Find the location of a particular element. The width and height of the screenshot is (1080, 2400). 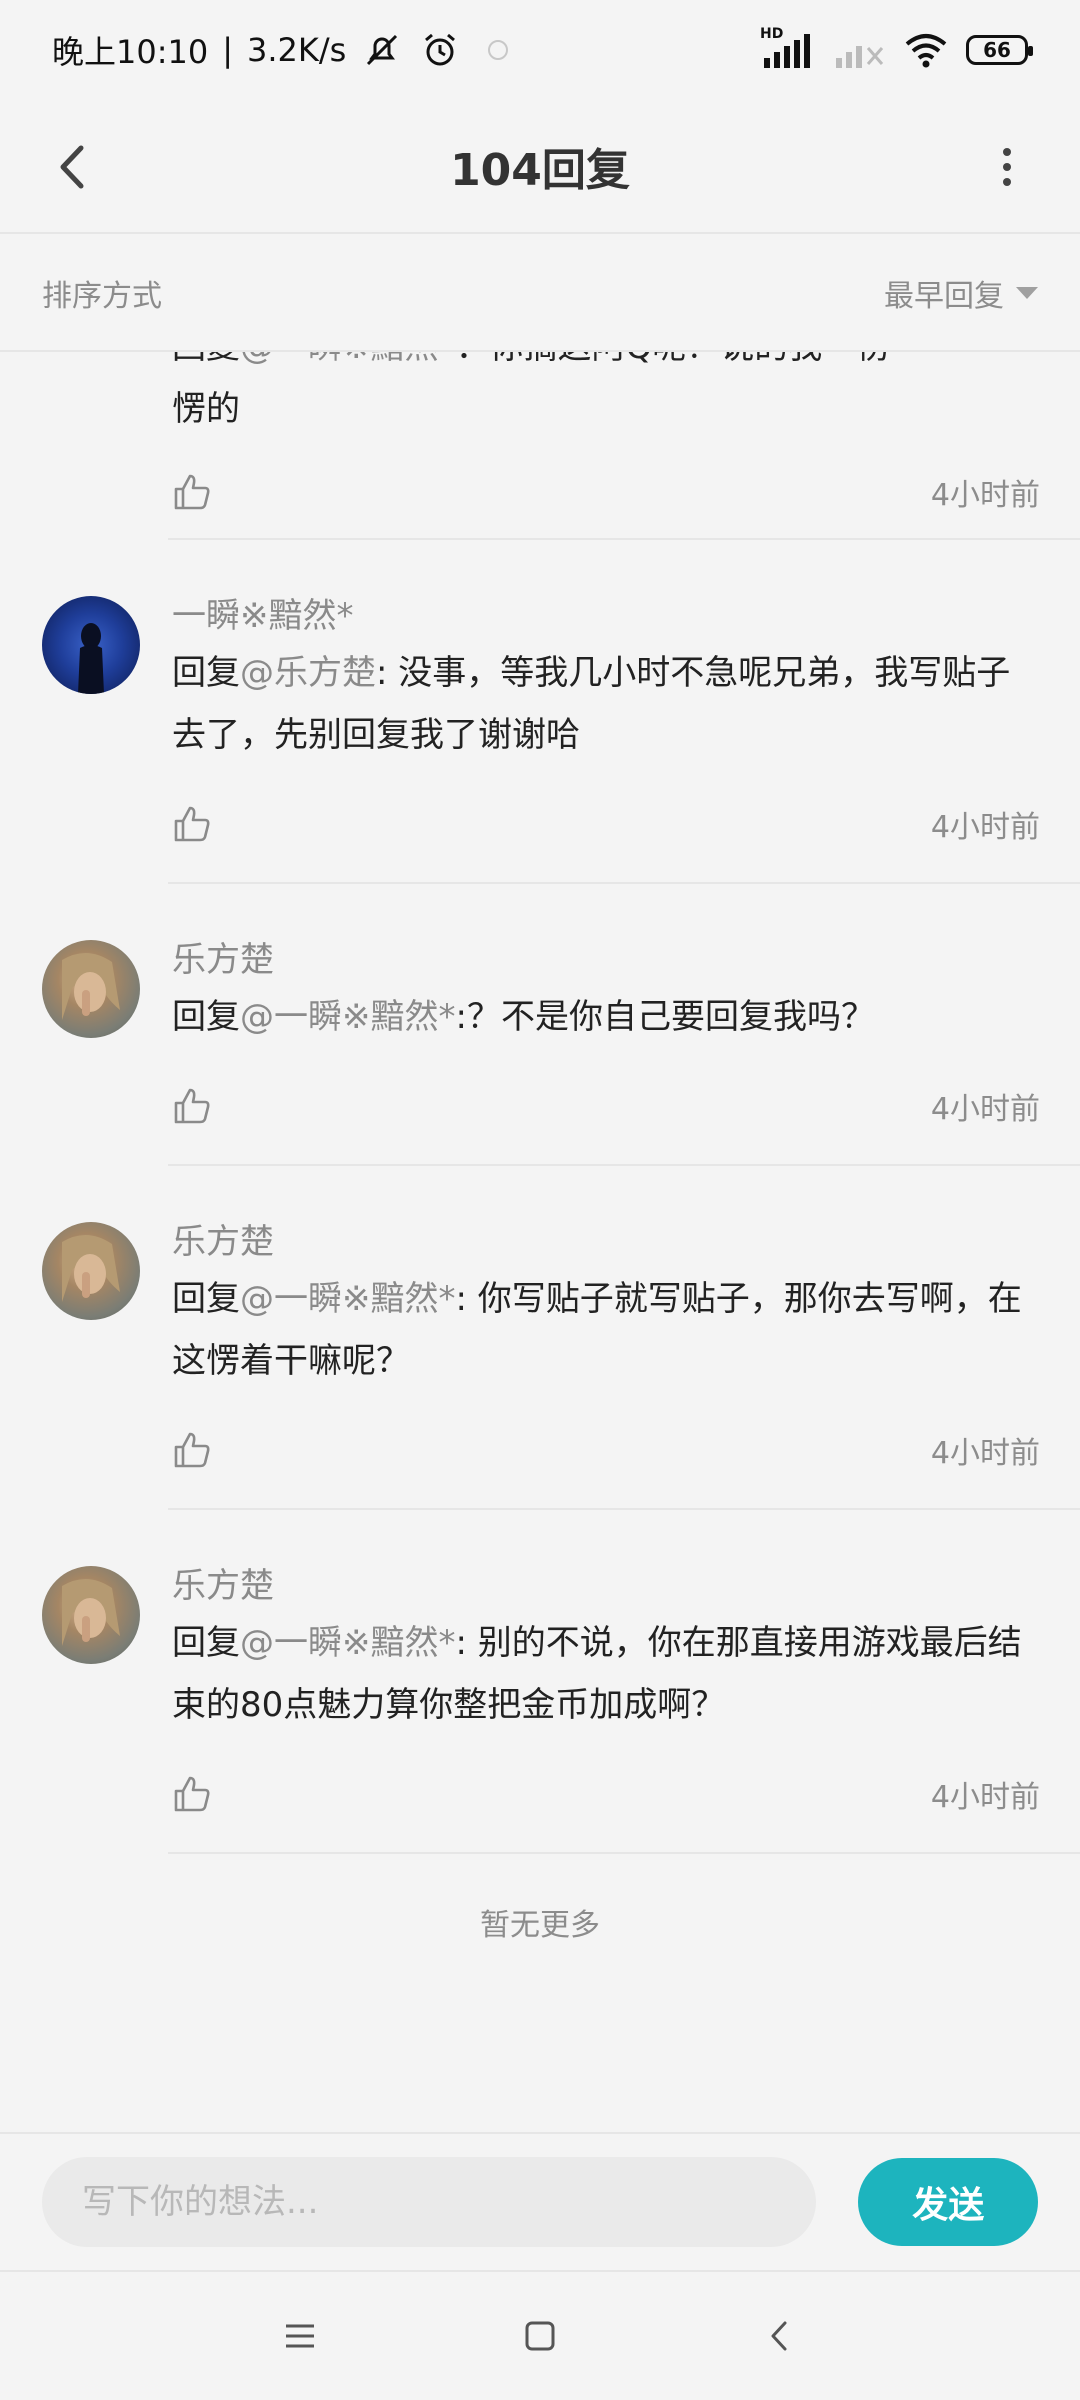

more-vertical-icon is located at coordinates (1007, 167).